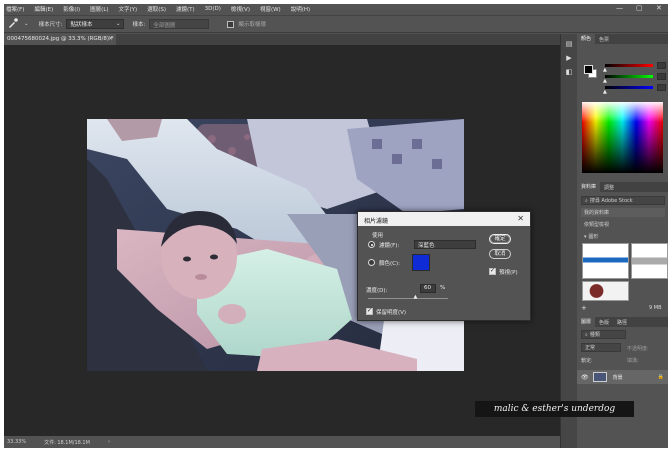 This screenshot has width=672, height=452. I want to click on ok-button: 確定, so click(500, 239).